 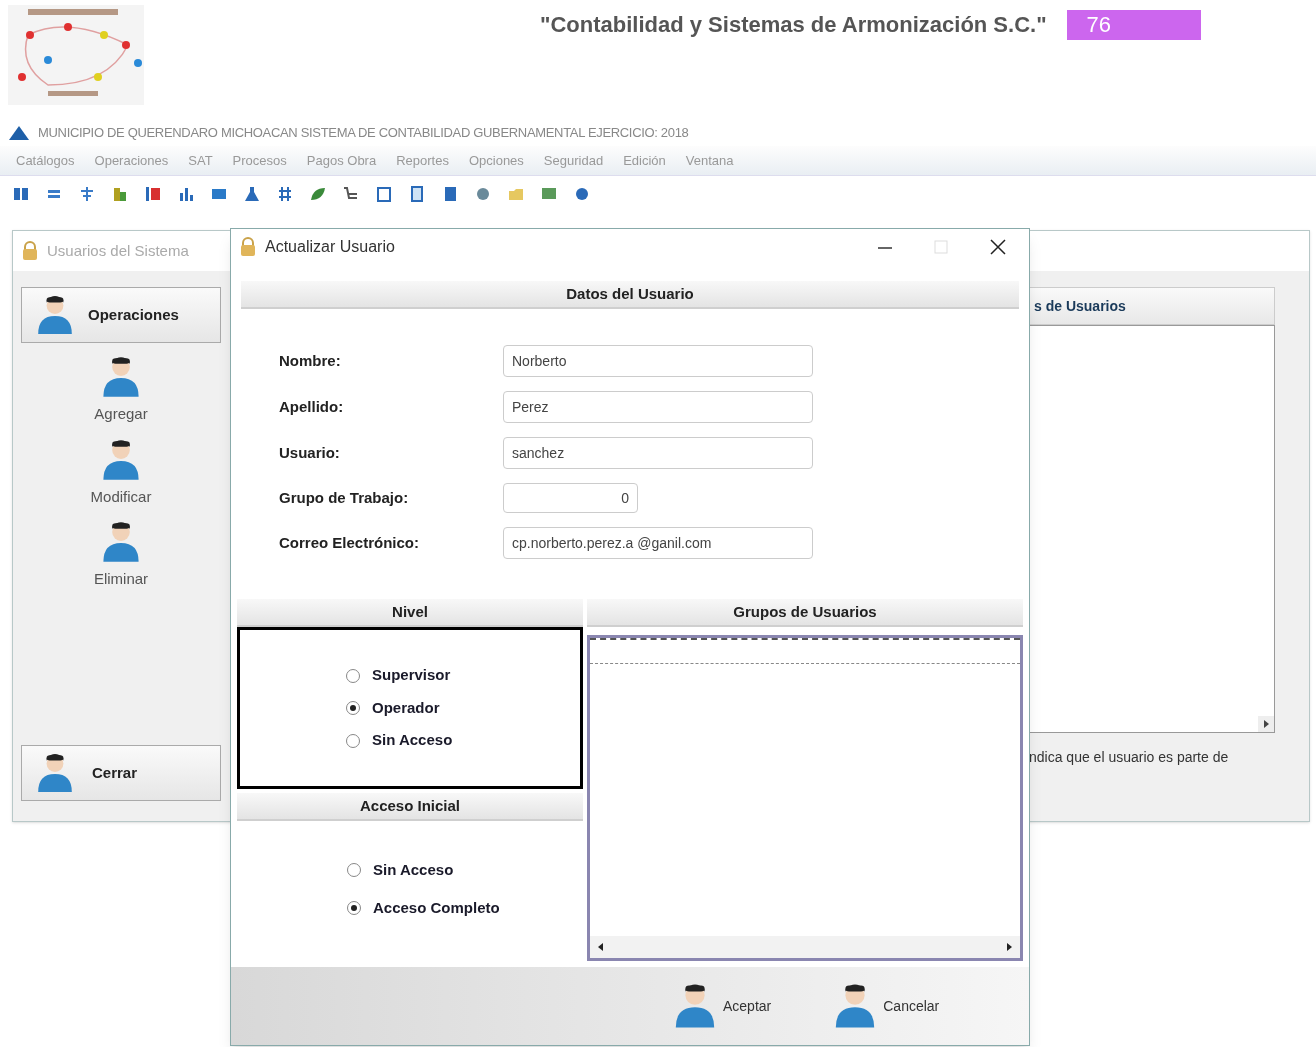 What do you see at coordinates (630, 295) in the screenshot?
I see `section-header: Datos del Usuario` at bounding box center [630, 295].